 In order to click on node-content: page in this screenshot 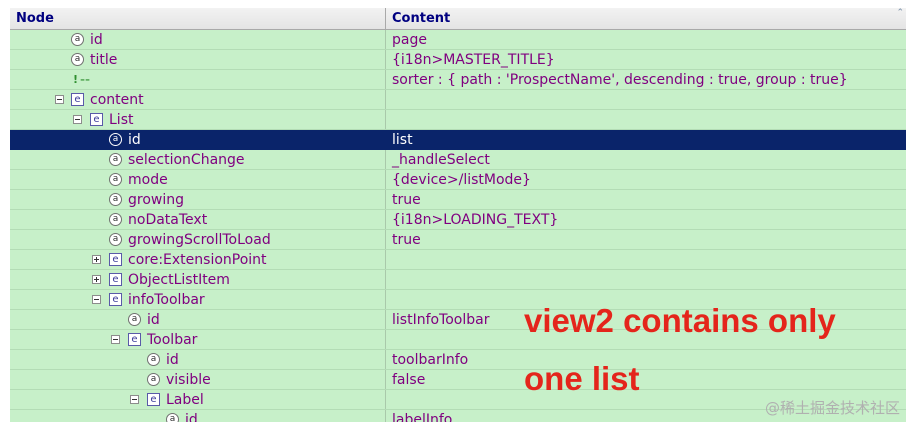, I will do `click(409, 40)`.